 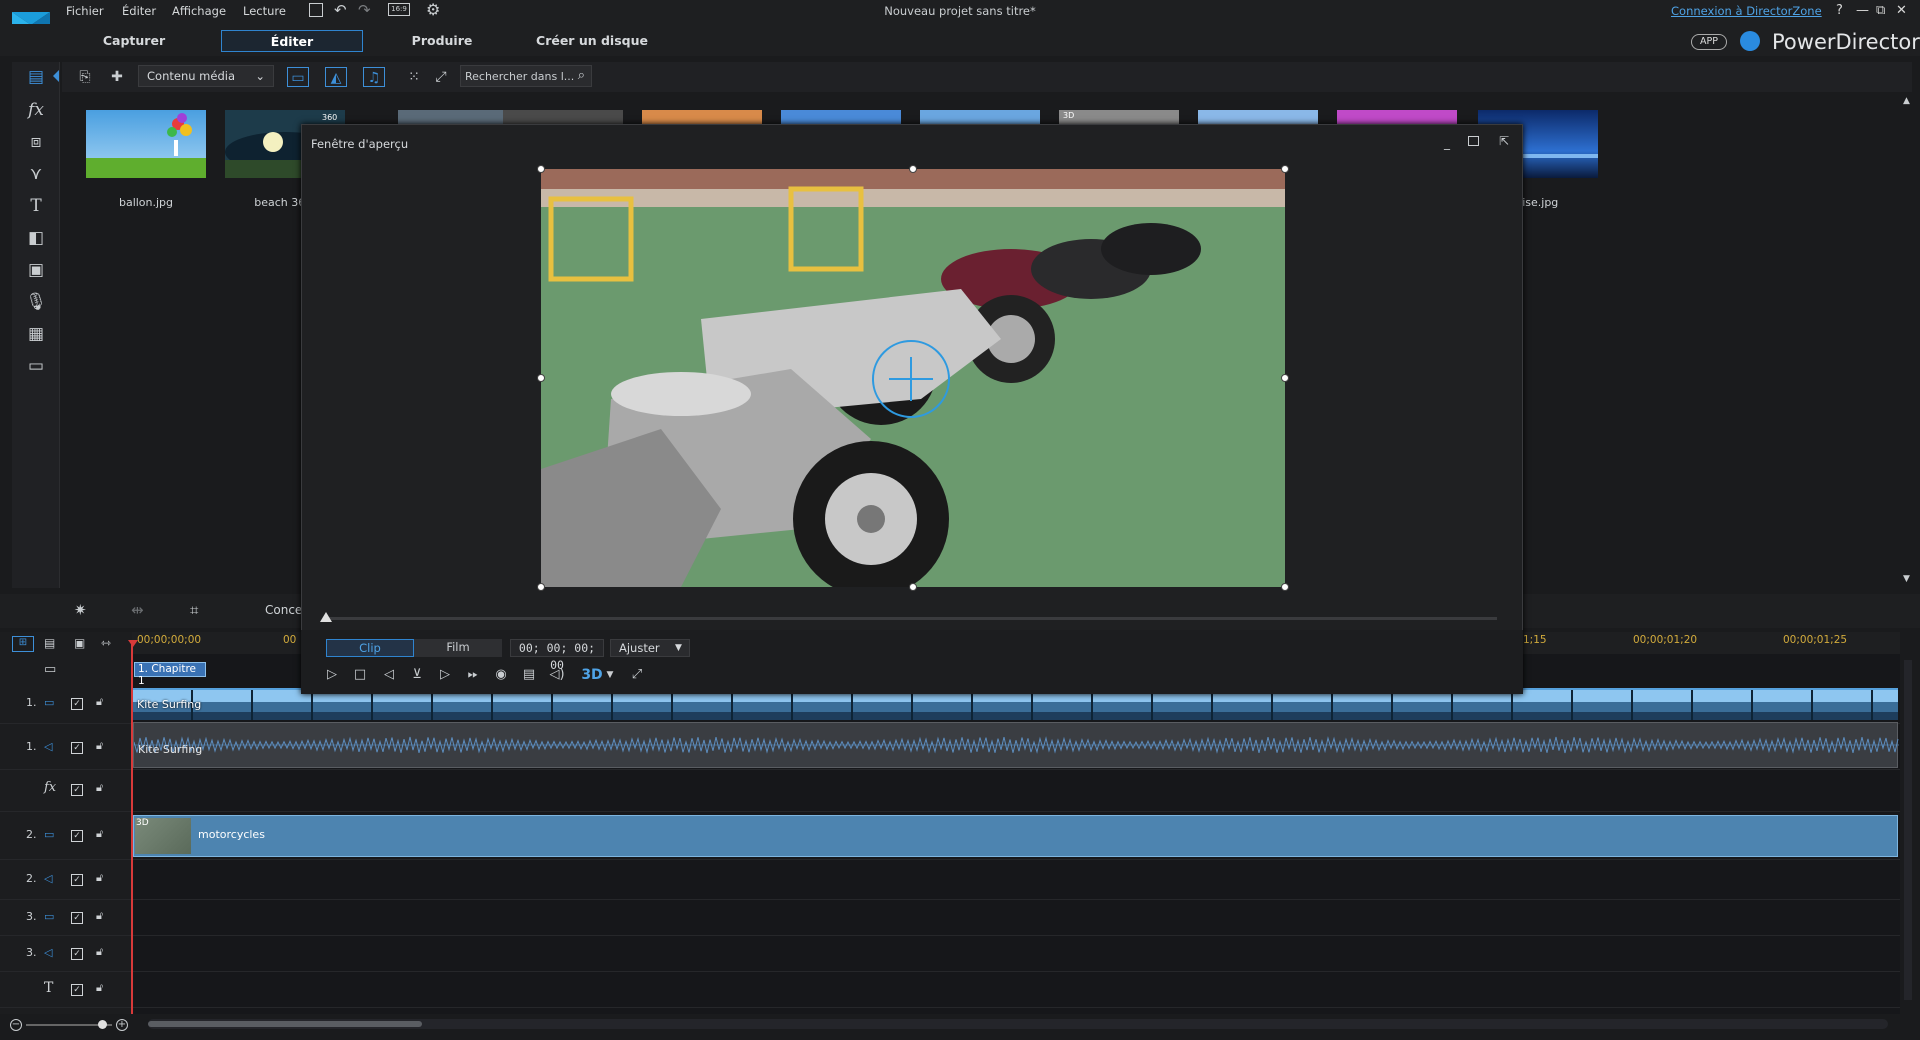 I want to click on chapter-room-icon: ▦, so click(x=36, y=334).